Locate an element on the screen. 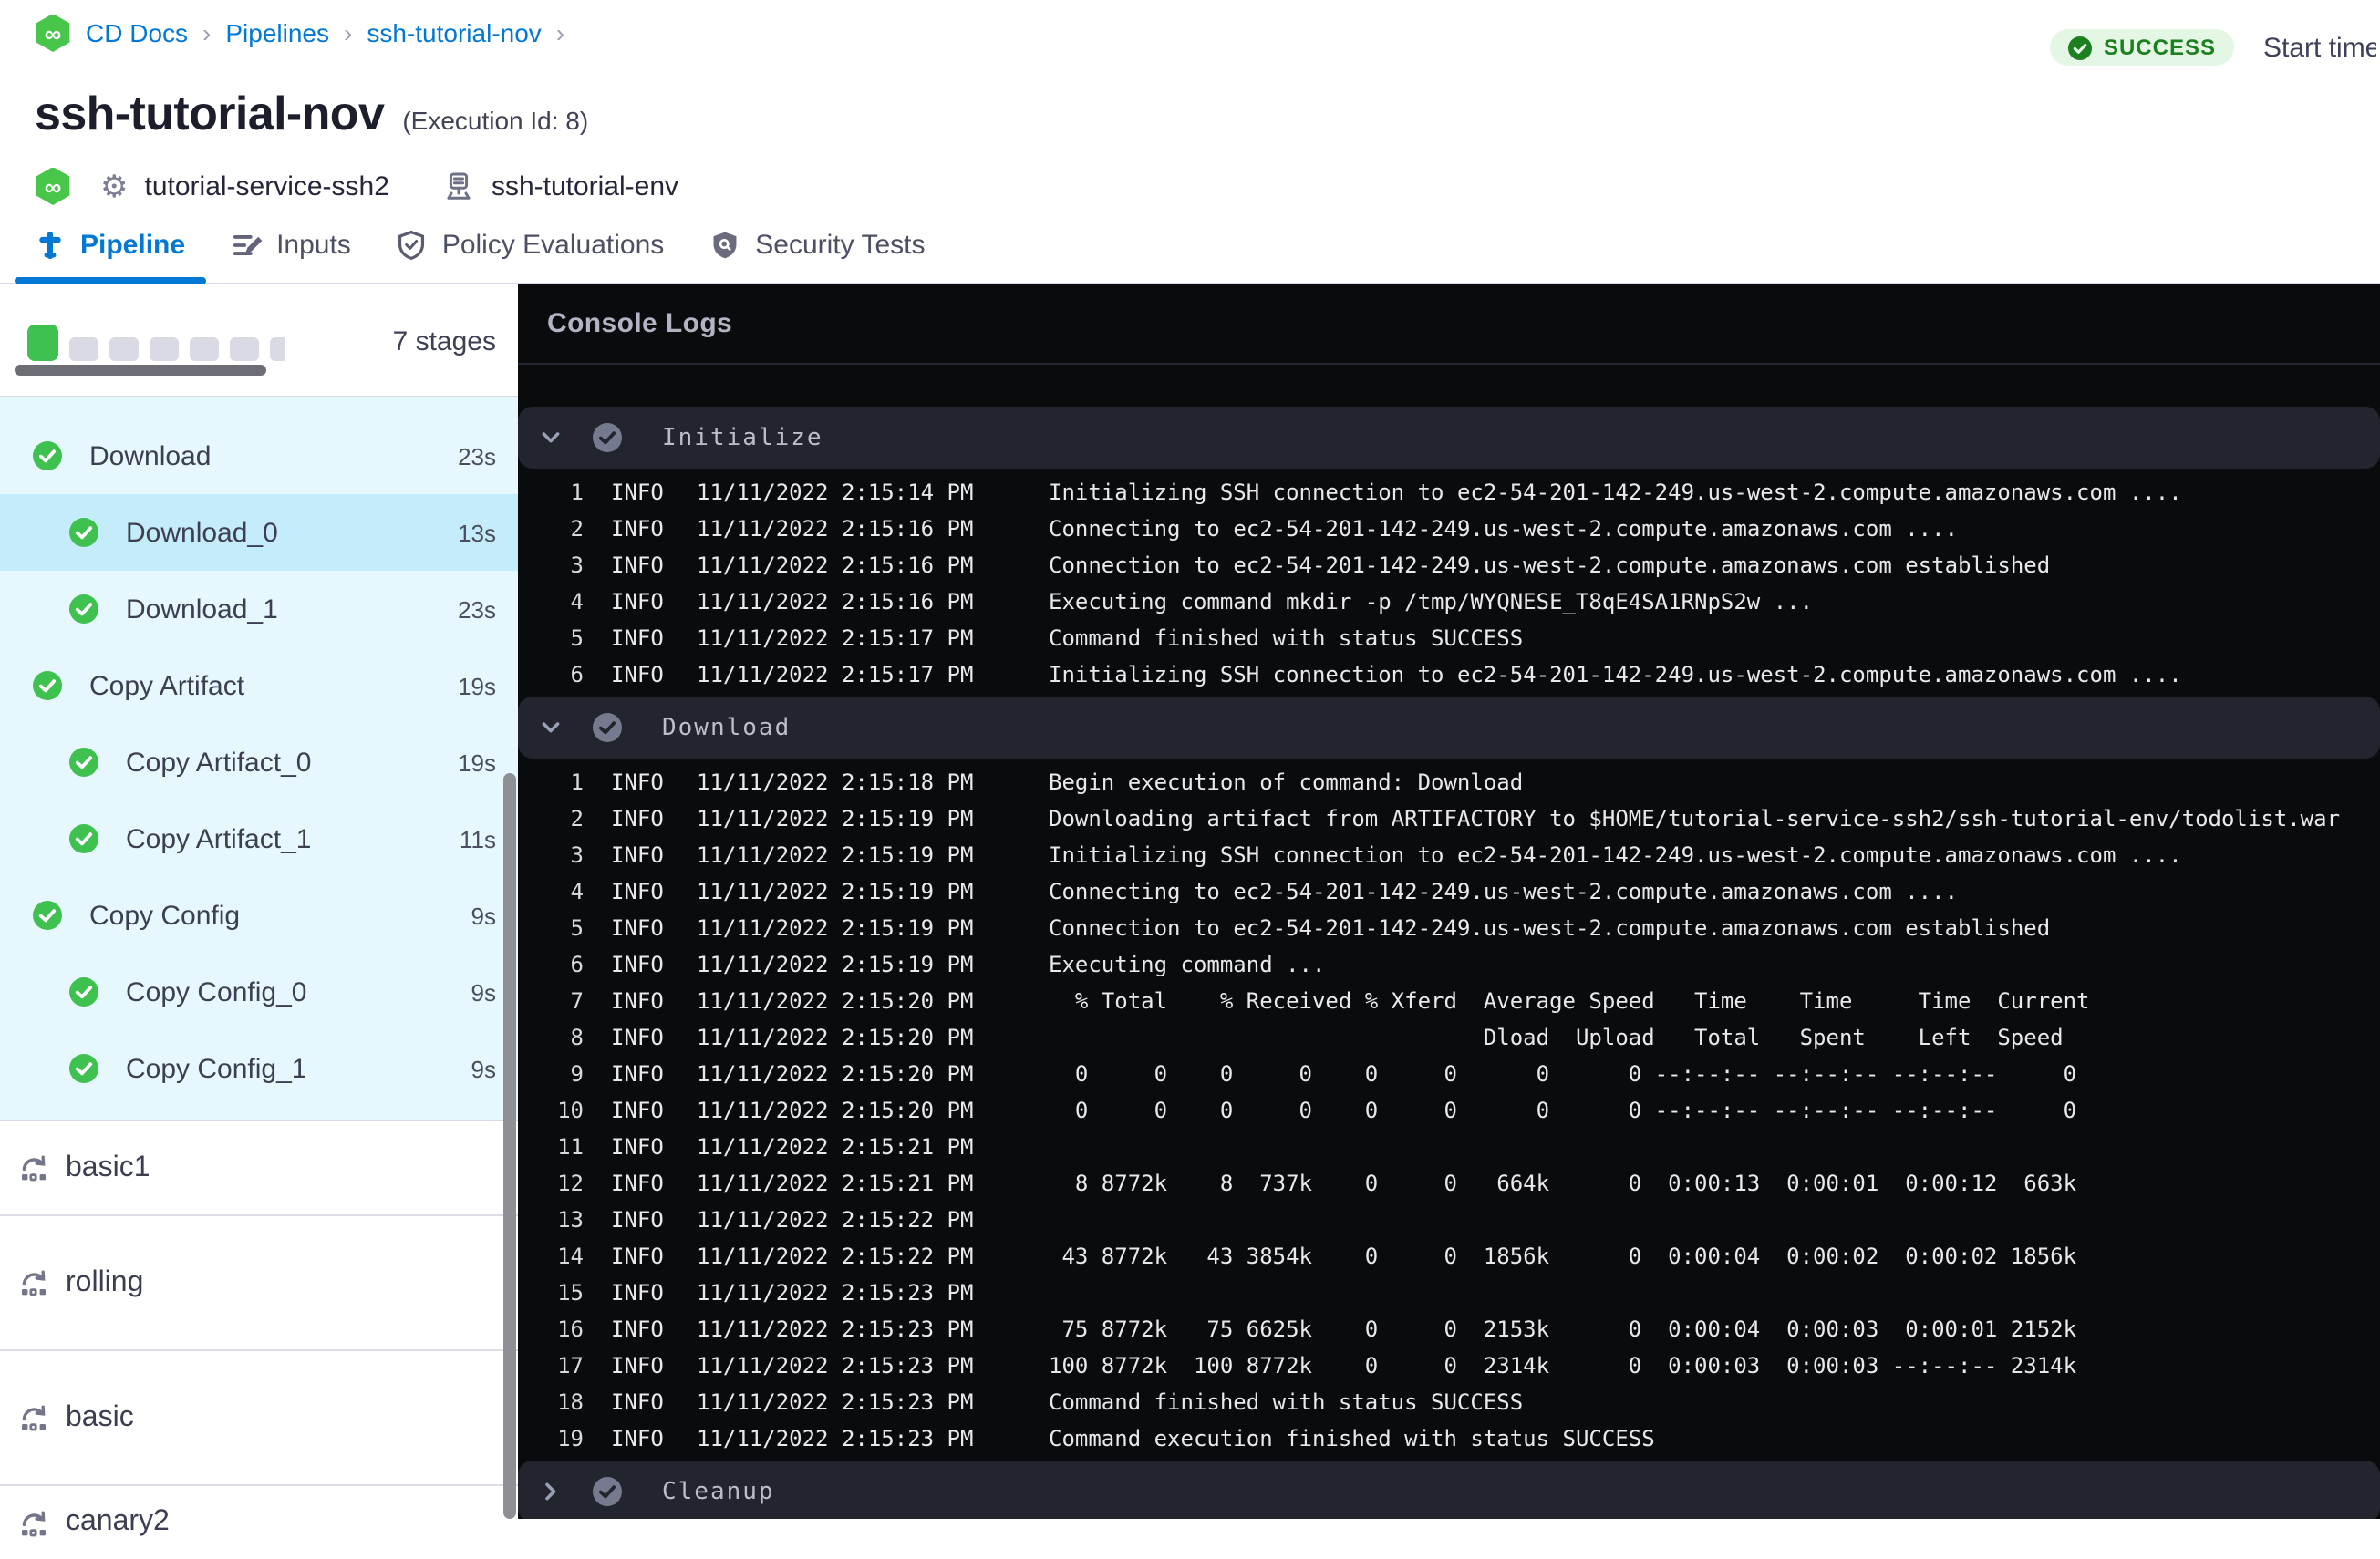  console-title: Console Logs is located at coordinates (640, 323).